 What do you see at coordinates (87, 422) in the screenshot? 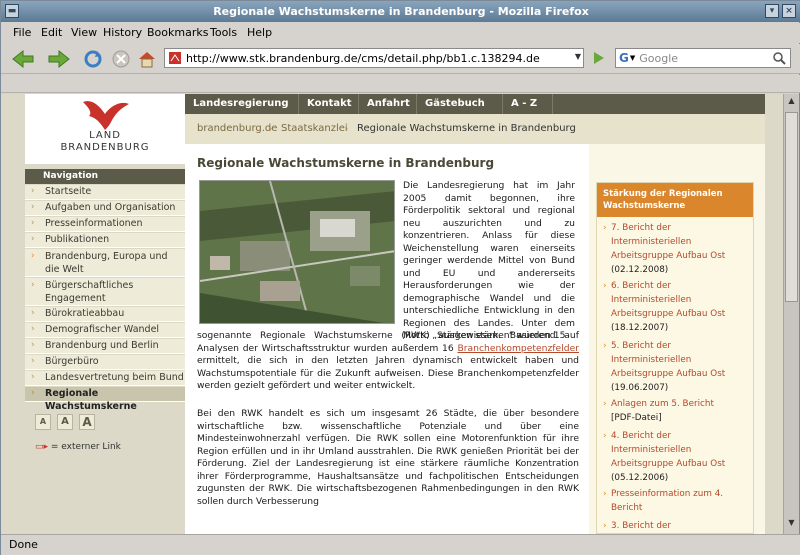
I see `font-size-large-button: A` at bounding box center [87, 422].